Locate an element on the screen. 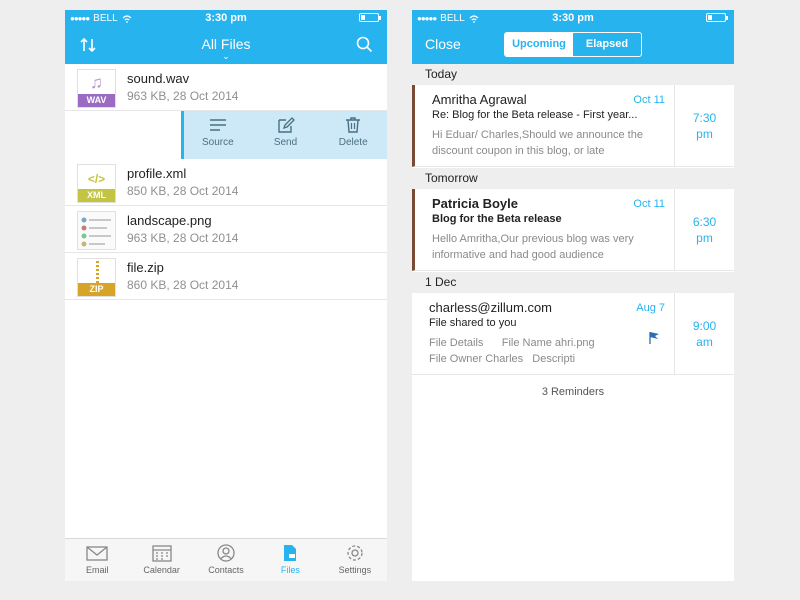  file-action-bar: Source Send Delete is located at coordinates (284, 135).